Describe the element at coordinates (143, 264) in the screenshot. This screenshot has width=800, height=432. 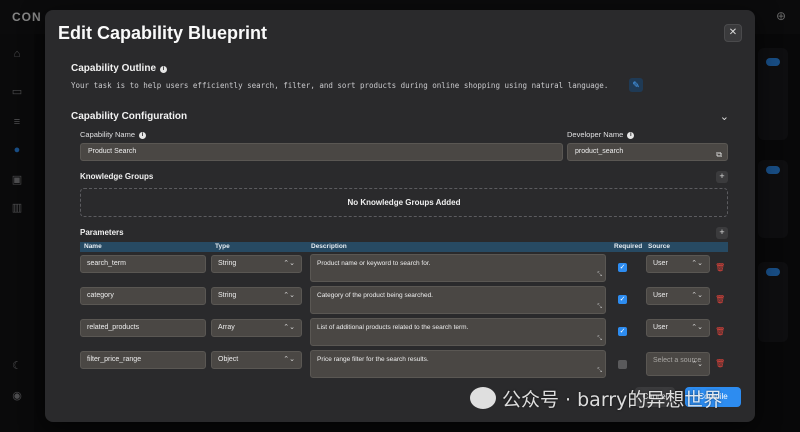
I see `param-name-input: search_term` at that location.